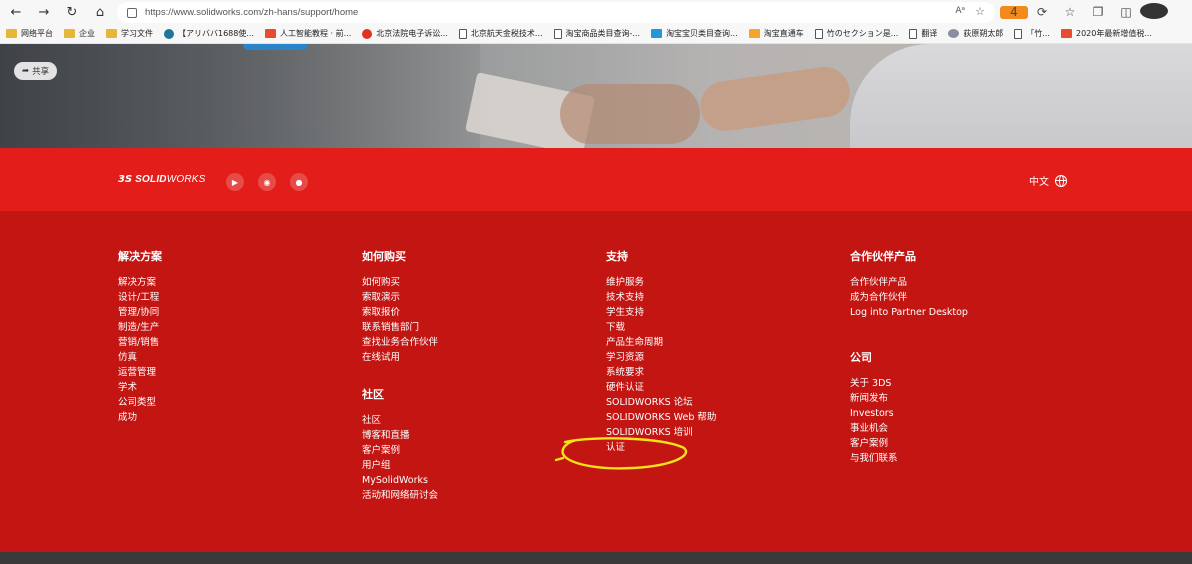 The image size is (1192, 564). Describe the element at coordinates (661, 387) in the screenshot. I see `footer-link: 硬件认证` at that location.